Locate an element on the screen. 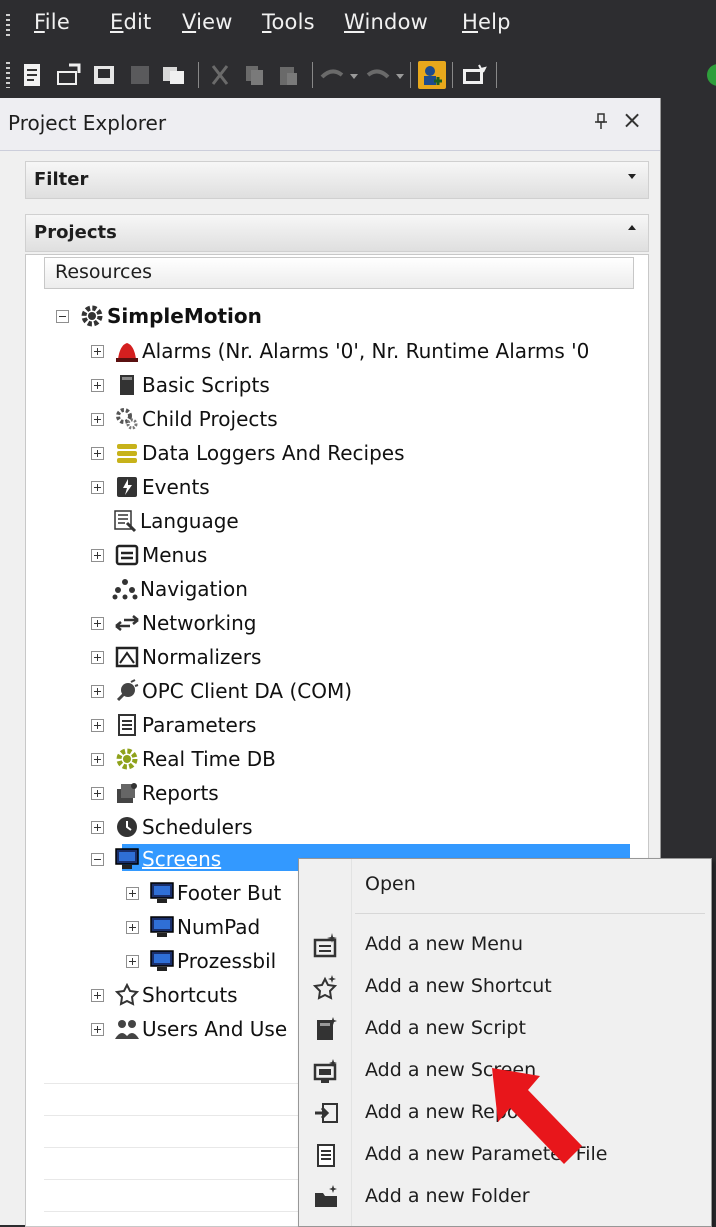 This screenshot has width=716, height=1227. menu-item-add-shortcut: Add a new Shortcut is located at coordinates (505, 987).